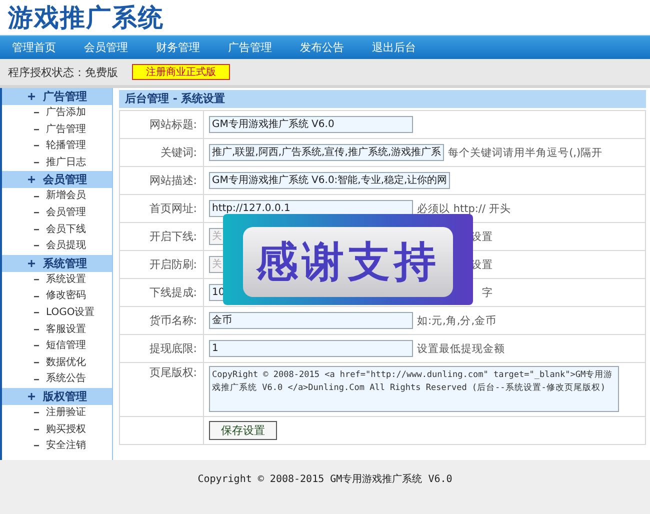 The width and height of the screenshot is (650, 514). What do you see at coordinates (63, 72) in the screenshot?
I see `license-status: 程序授权状态：免费版` at bounding box center [63, 72].